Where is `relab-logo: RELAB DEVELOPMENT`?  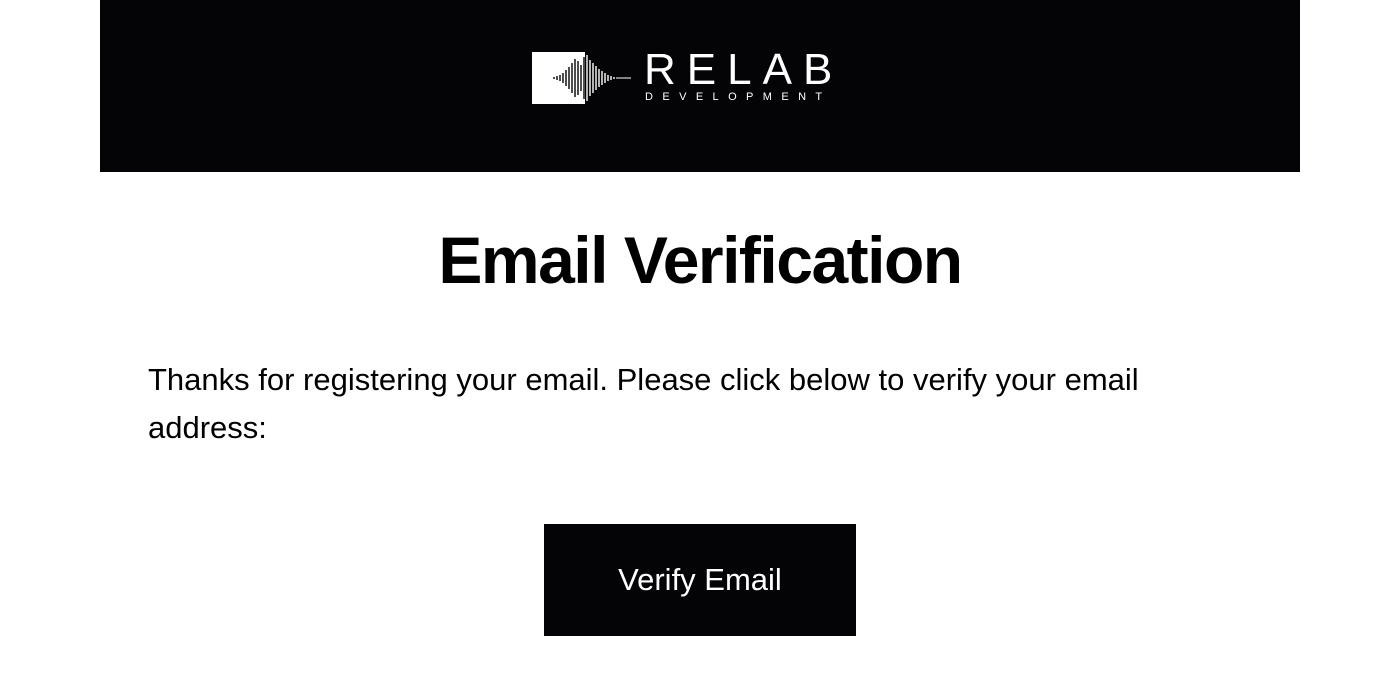
relab-logo: RELAB DEVELOPMENT is located at coordinates (702, 77).